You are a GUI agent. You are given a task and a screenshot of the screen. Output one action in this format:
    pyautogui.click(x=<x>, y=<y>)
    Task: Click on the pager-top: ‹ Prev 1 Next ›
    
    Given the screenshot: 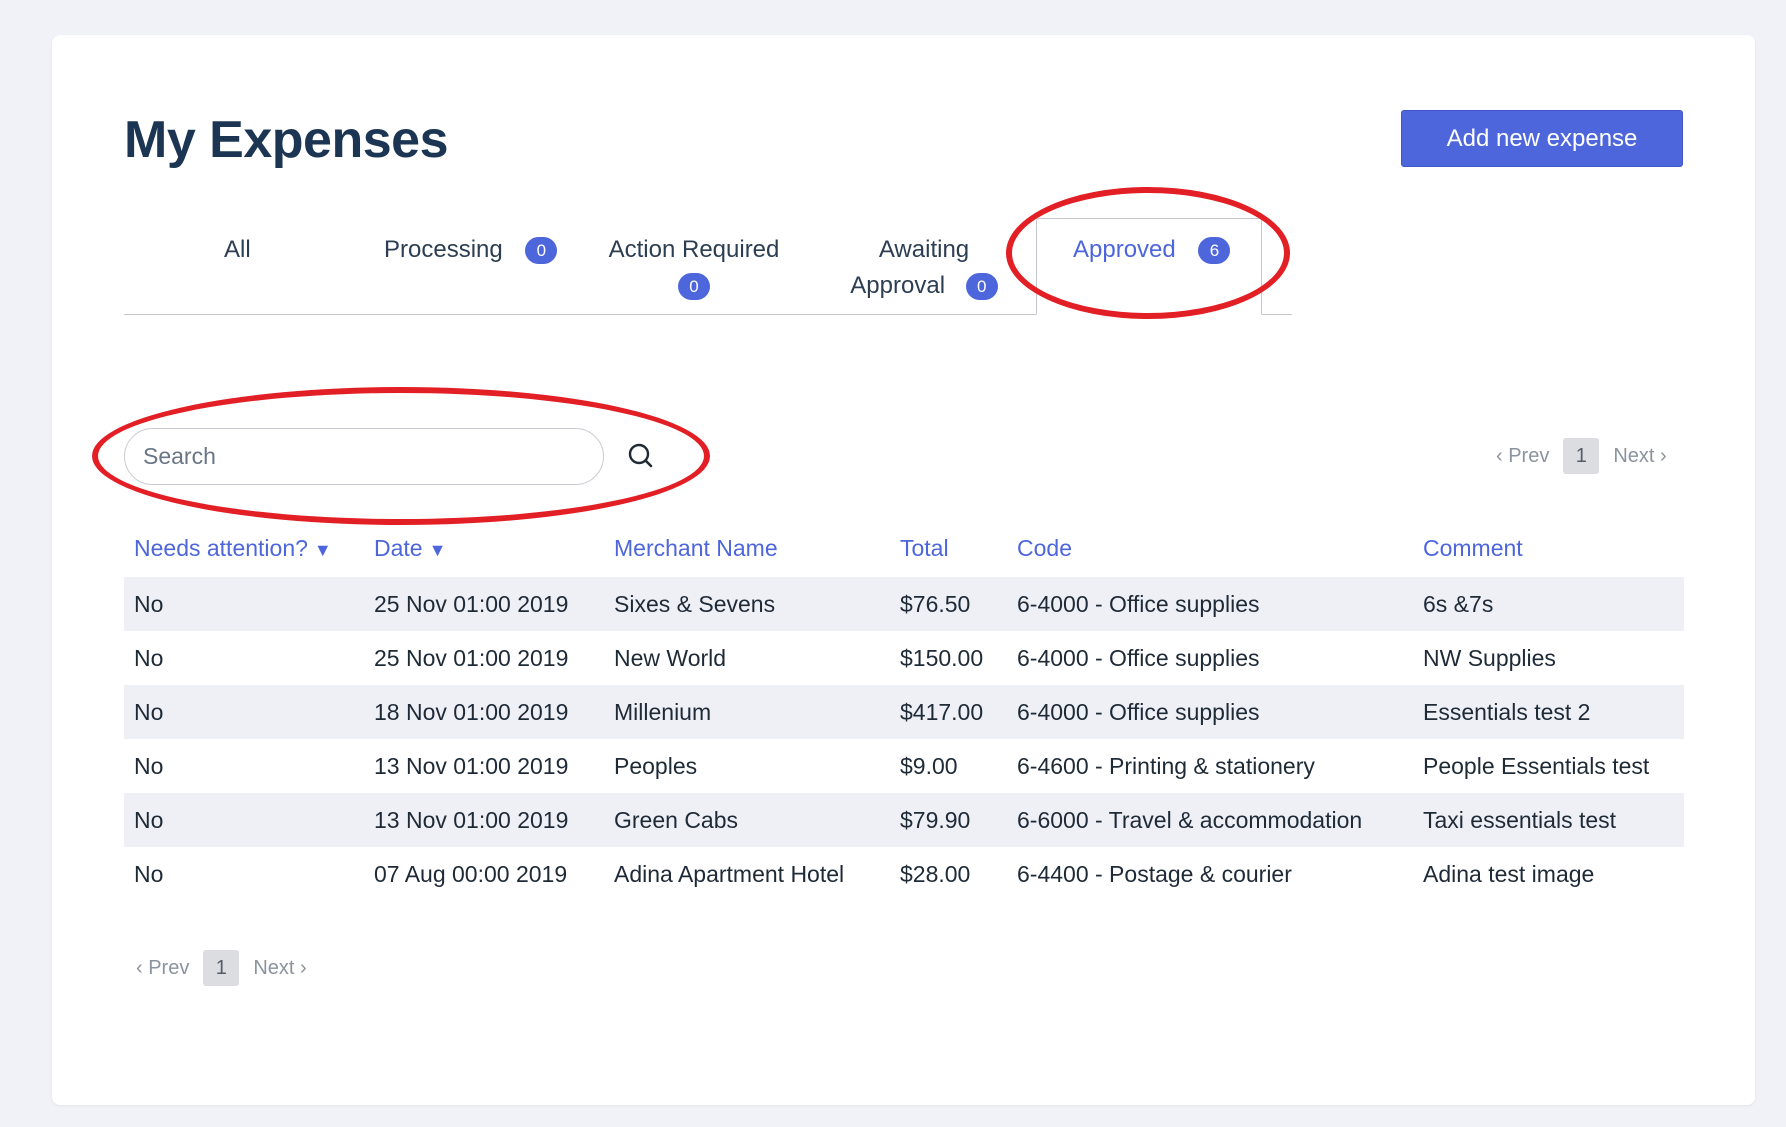 What is the action you would take?
    pyautogui.click(x=1581, y=456)
    